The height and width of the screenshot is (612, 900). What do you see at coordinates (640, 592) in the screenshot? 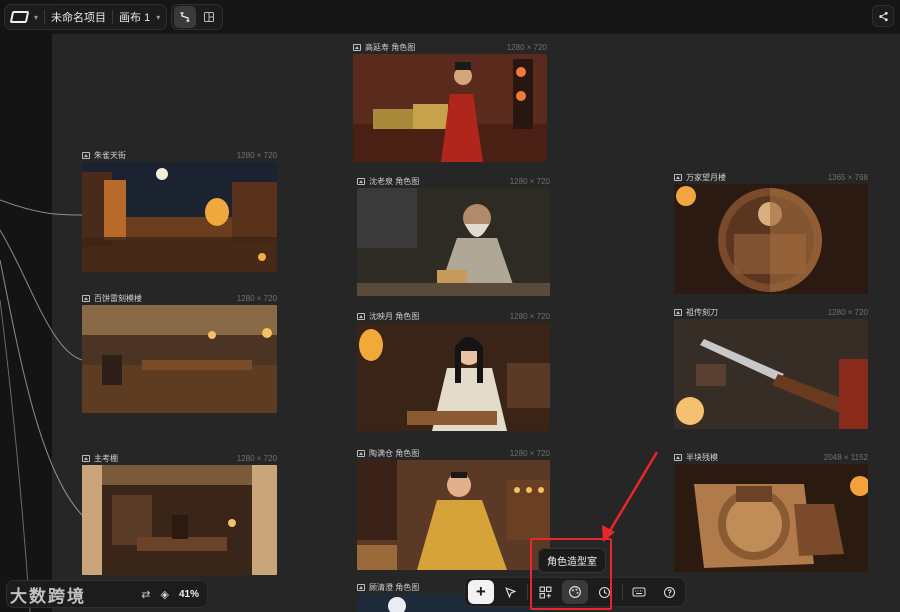
I see `keyboard-icon` at bounding box center [640, 592].